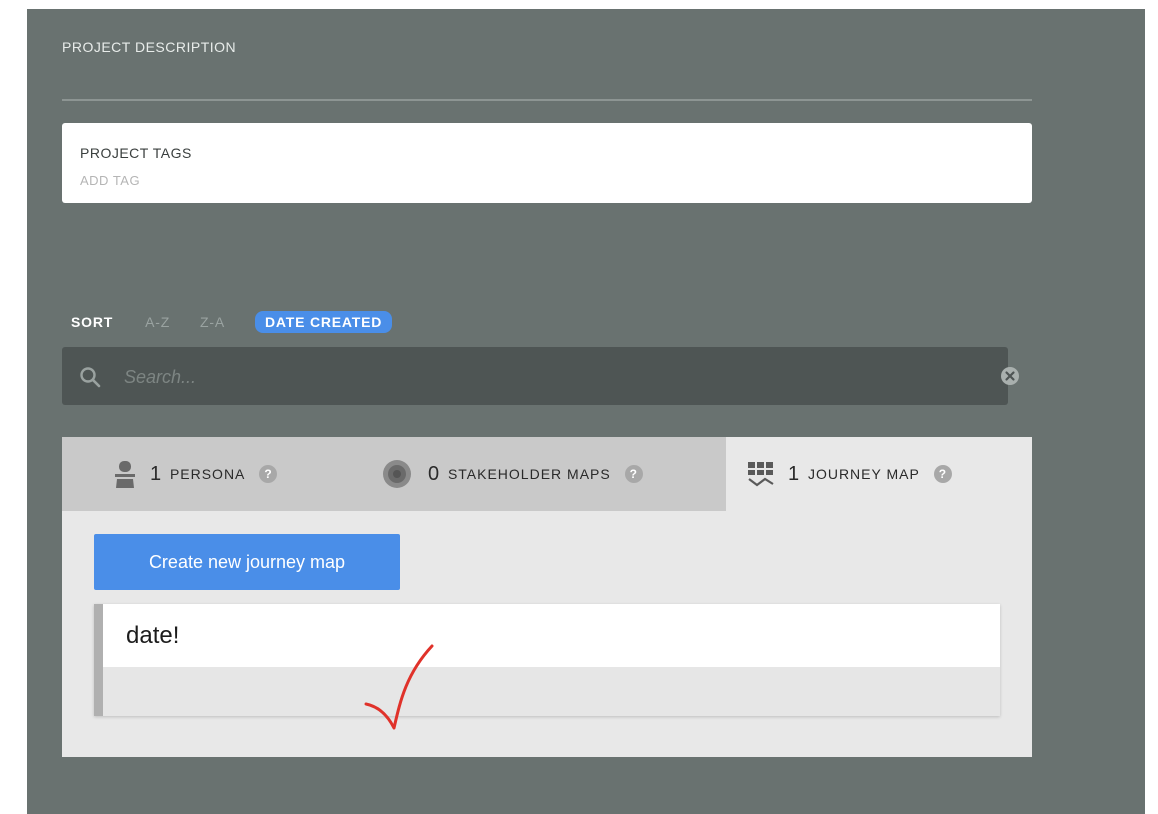  What do you see at coordinates (794, 473) in the screenshot?
I see `journey-count: 1` at bounding box center [794, 473].